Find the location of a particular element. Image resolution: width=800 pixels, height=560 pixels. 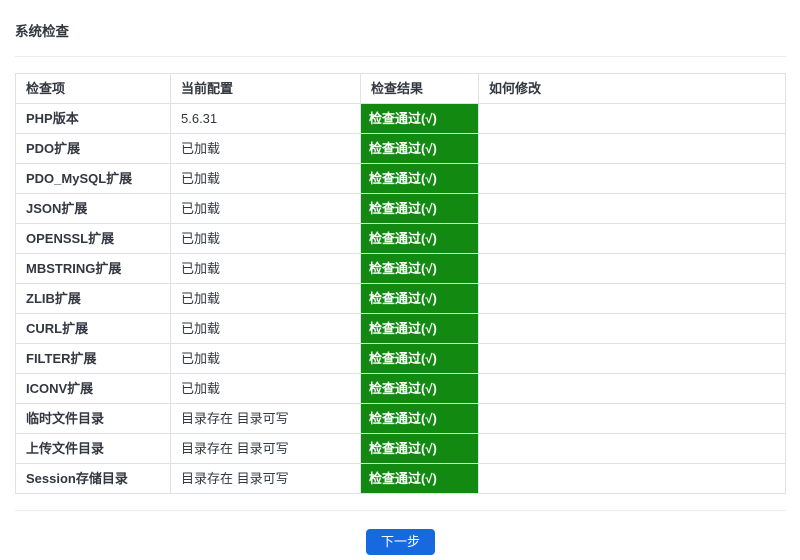

table-row: ZLIB扩展 已加载 检查通过(√) is located at coordinates (400, 298).